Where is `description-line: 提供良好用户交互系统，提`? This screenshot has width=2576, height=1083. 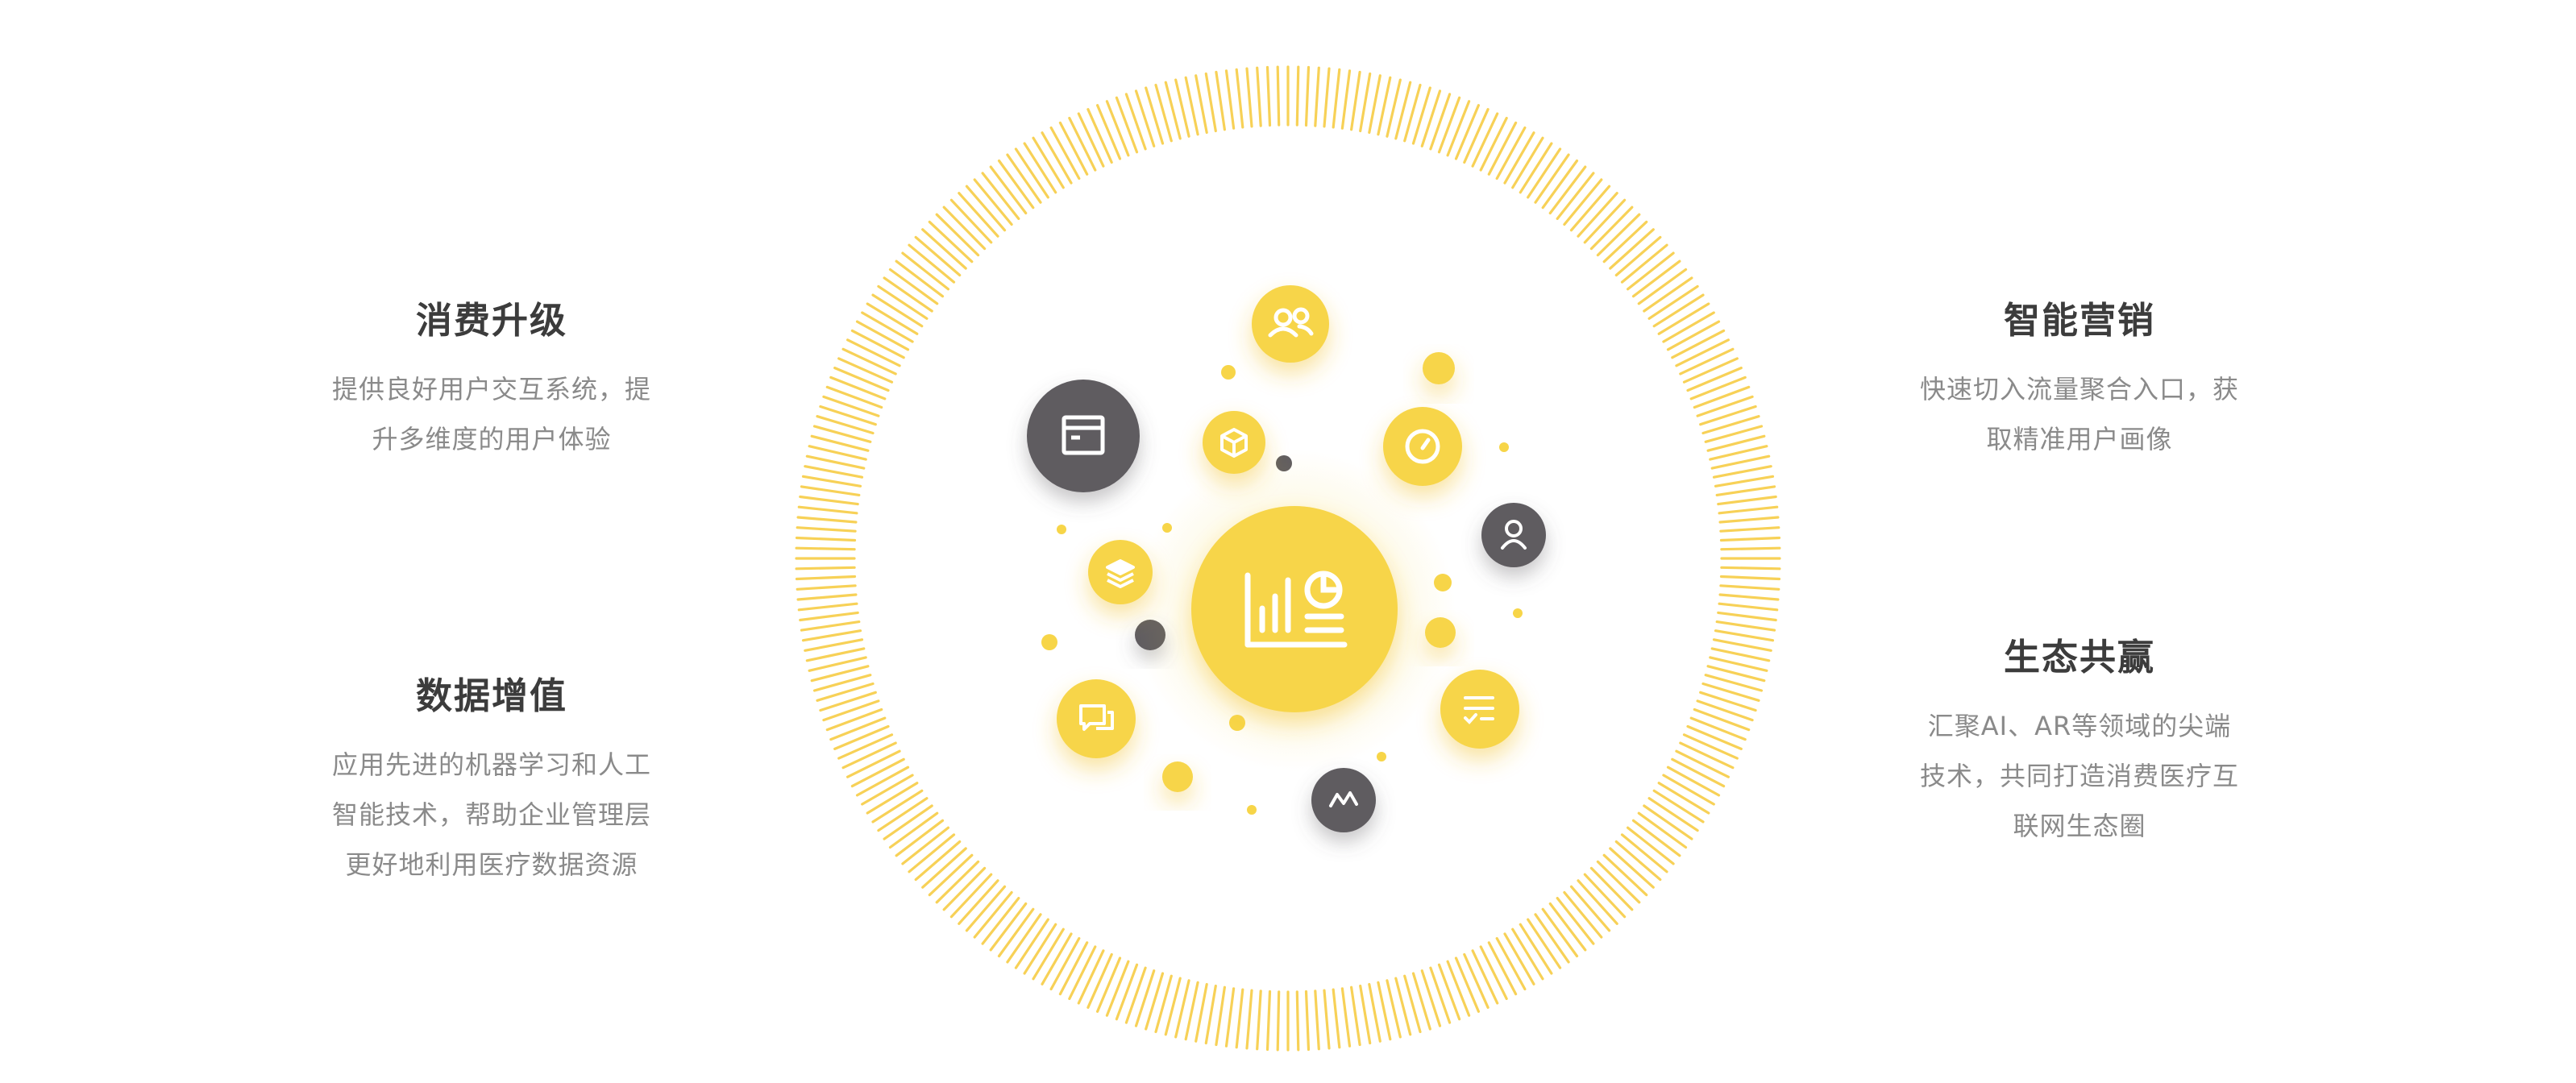 description-line: 提供良好用户交互系统，提 is located at coordinates (491, 389).